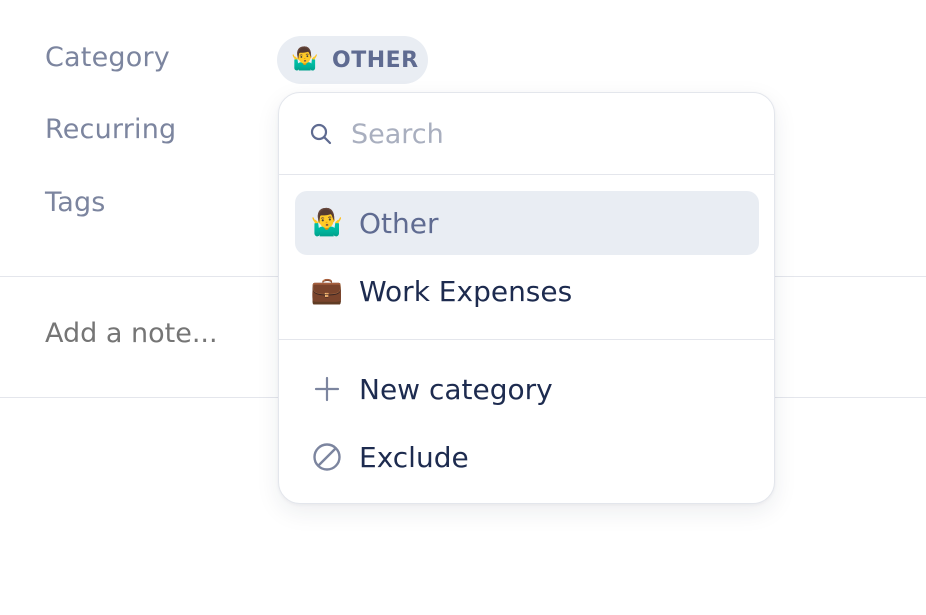 The height and width of the screenshot is (615, 926). What do you see at coordinates (414, 457) in the screenshot?
I see `exclude-label: Exclude` at bounding box center [414, 457].